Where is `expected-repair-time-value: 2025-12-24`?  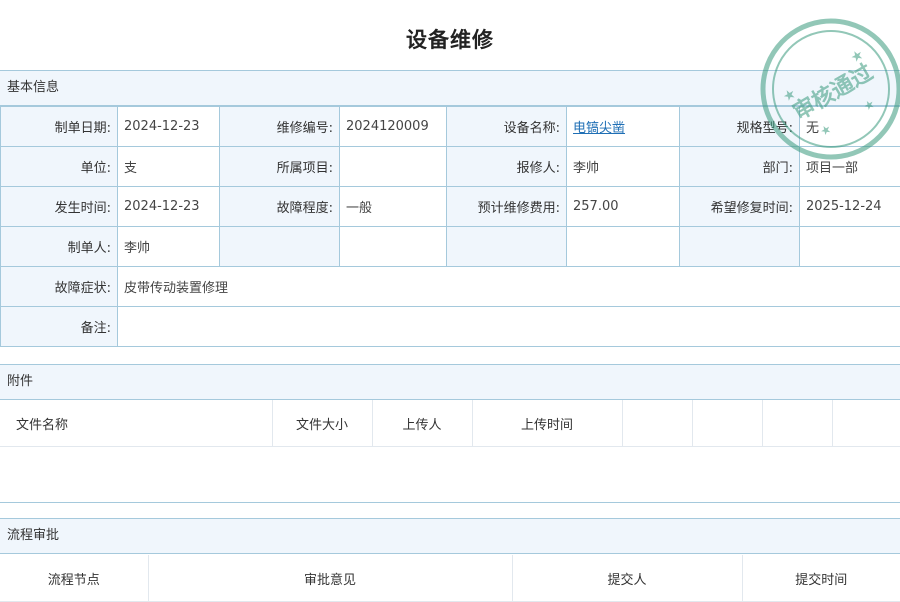
expected-repair-time-value: 2025-12-24 is located at coordinates (850, 207).